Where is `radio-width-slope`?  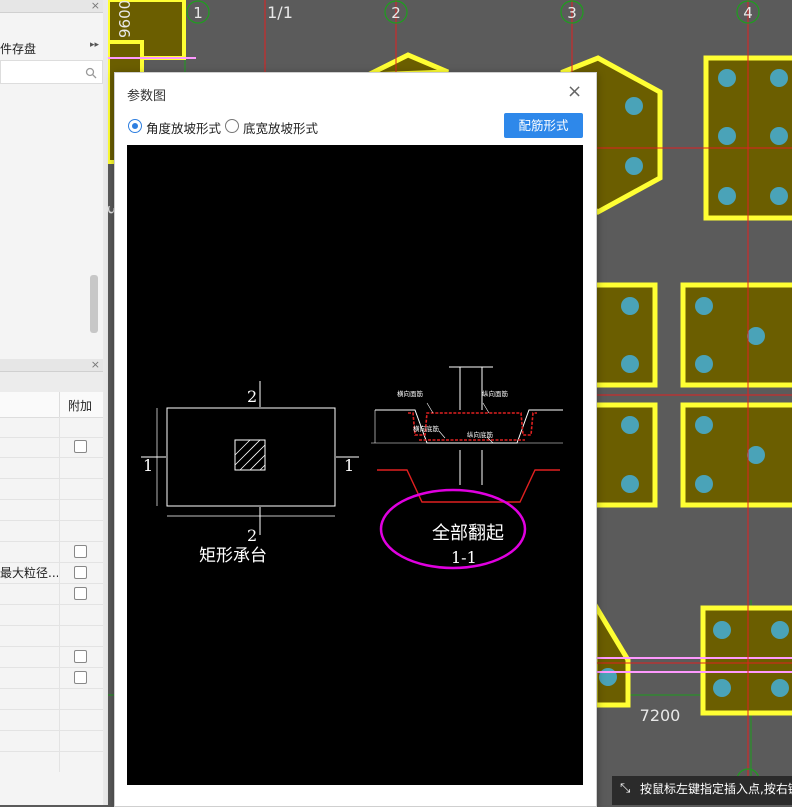
radio-width-slope is located at coordinates (232, 126).